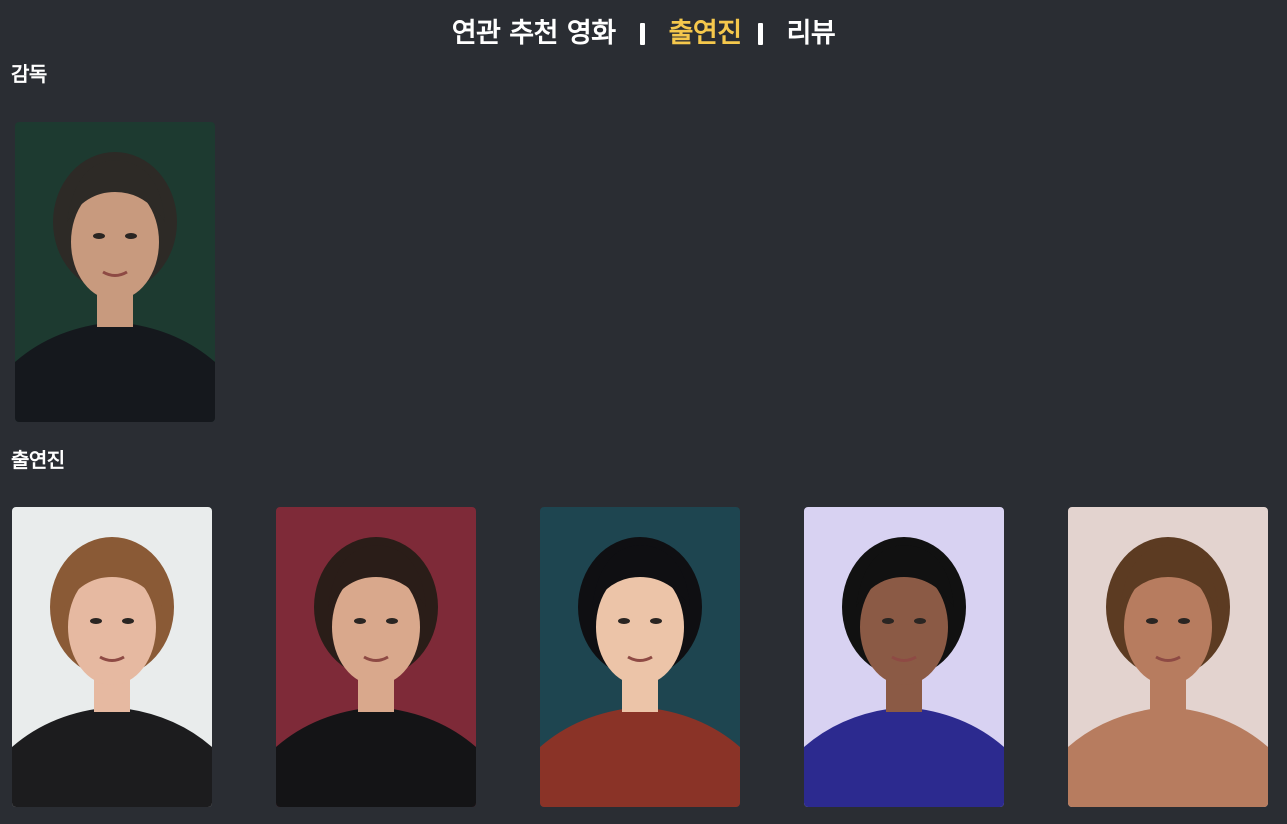  What do you see at coordinates (534, 34) in the screenshot?
I see `tab-related-movies: 연관 추천 영화` at bounding box center [534, 34].